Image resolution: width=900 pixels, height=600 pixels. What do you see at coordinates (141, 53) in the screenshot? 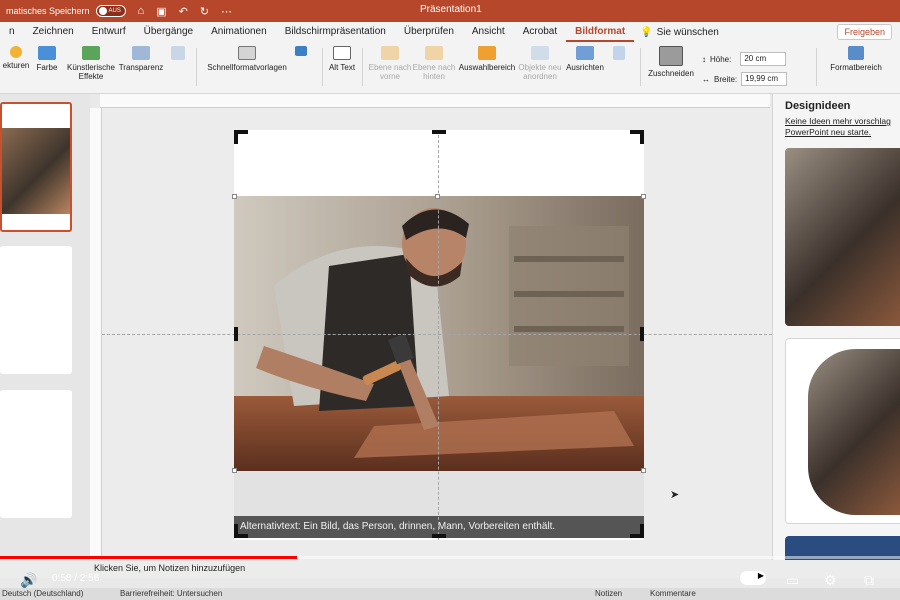
I see `transparency-icon` at bounding box center [141, 53].